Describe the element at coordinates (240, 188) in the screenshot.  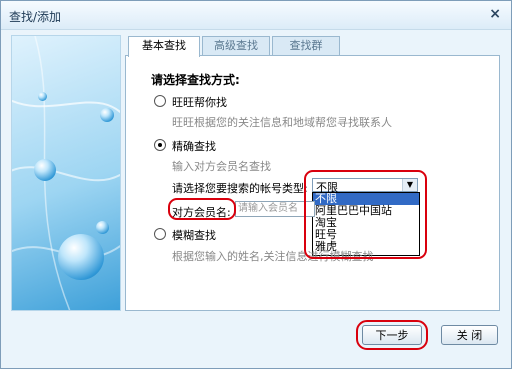
I see `account-type-label: 请选择您要搜索的帐号类型:` at that location.